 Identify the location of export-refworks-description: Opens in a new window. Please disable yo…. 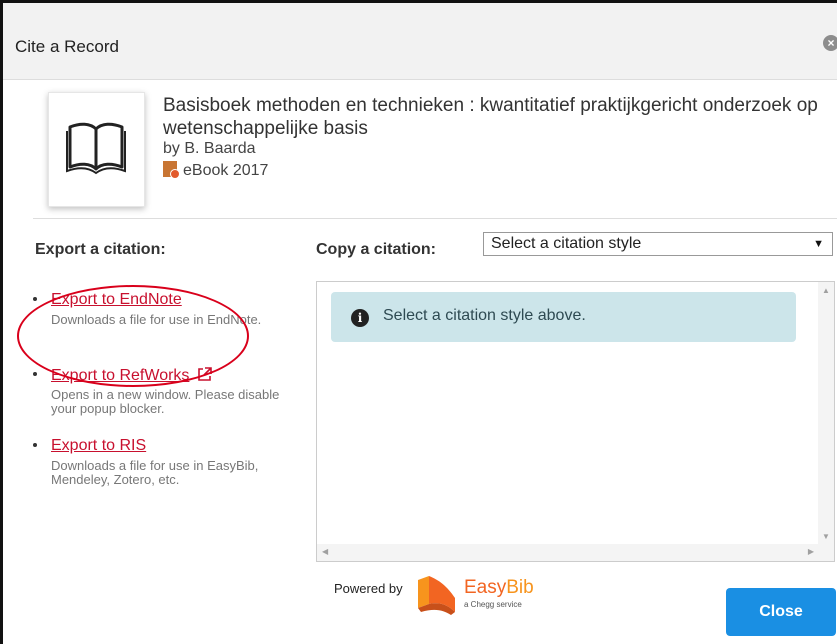
(165, 401).